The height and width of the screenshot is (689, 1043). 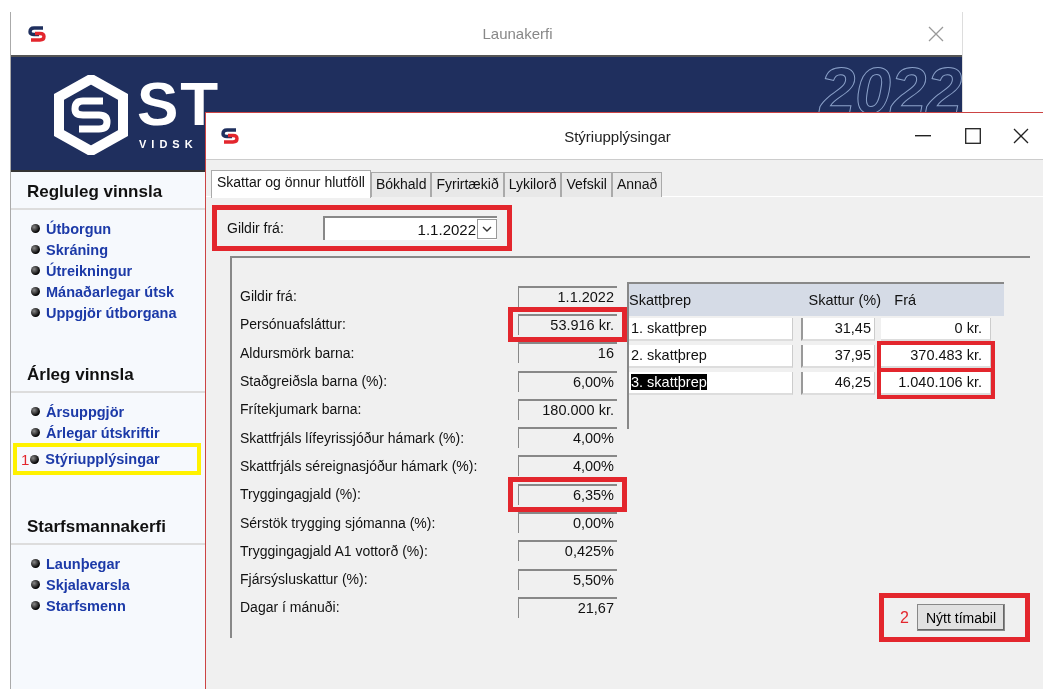 I want to click on close-icon, so click(x=1021, y=136).